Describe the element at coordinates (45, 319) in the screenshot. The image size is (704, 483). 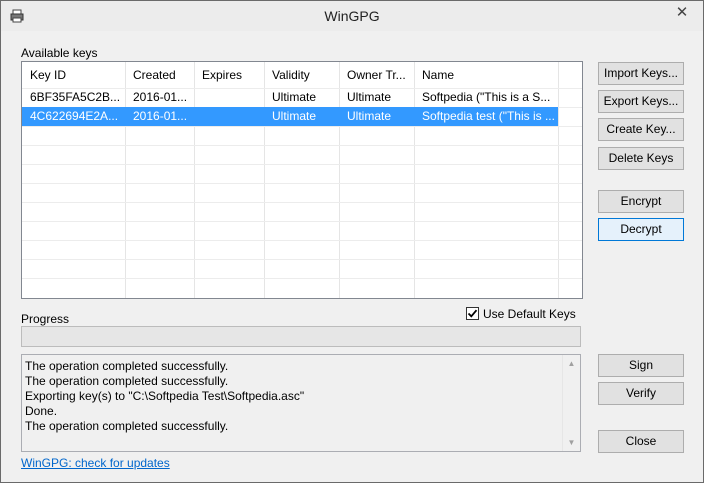
I see `progress-label: Progress` at that location.